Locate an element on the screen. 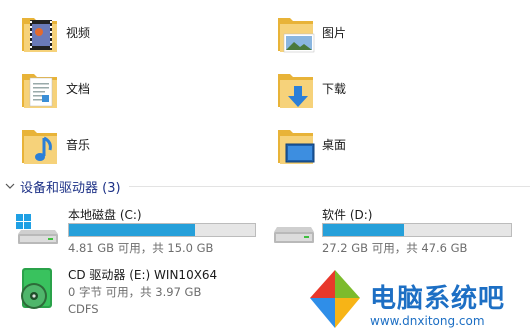 The image size is (530, 333). folder-pictures: 图片 is located at coordinates (311, 32).